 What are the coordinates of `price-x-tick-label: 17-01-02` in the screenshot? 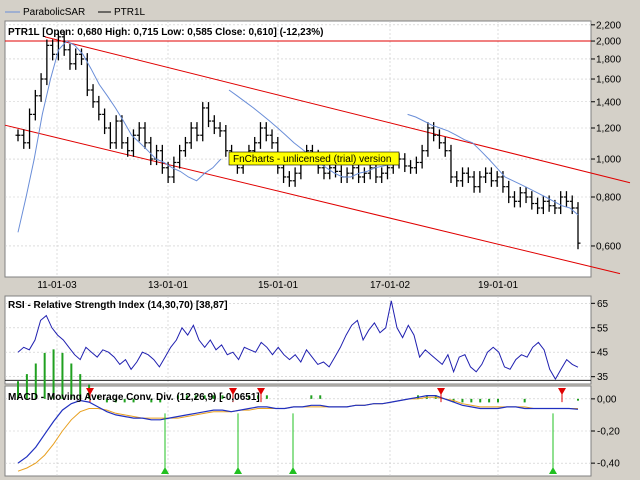 It's located at (390, 285).